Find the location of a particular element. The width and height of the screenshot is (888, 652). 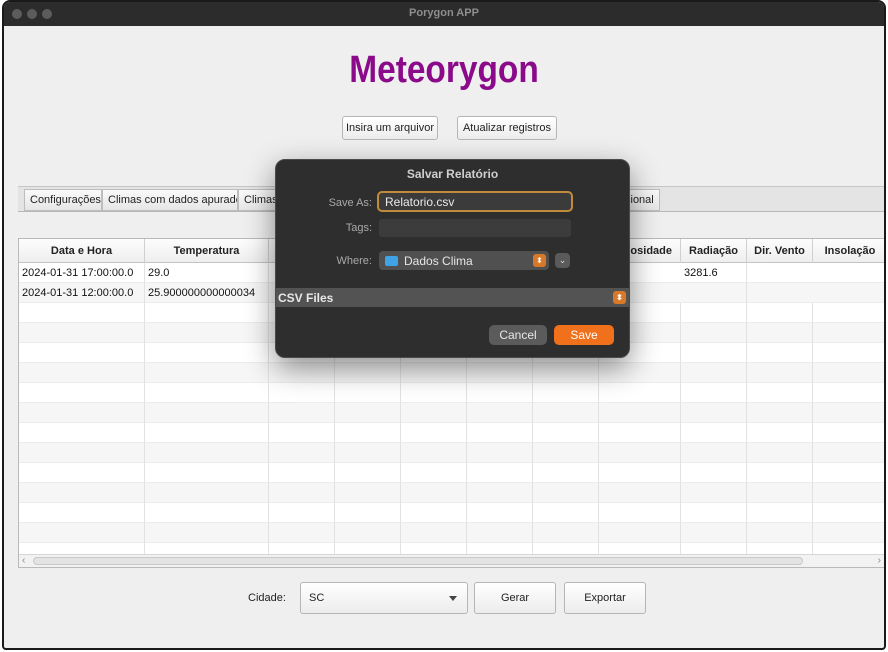

title-bar: Porygon APP is located at coordinates (444, 14).